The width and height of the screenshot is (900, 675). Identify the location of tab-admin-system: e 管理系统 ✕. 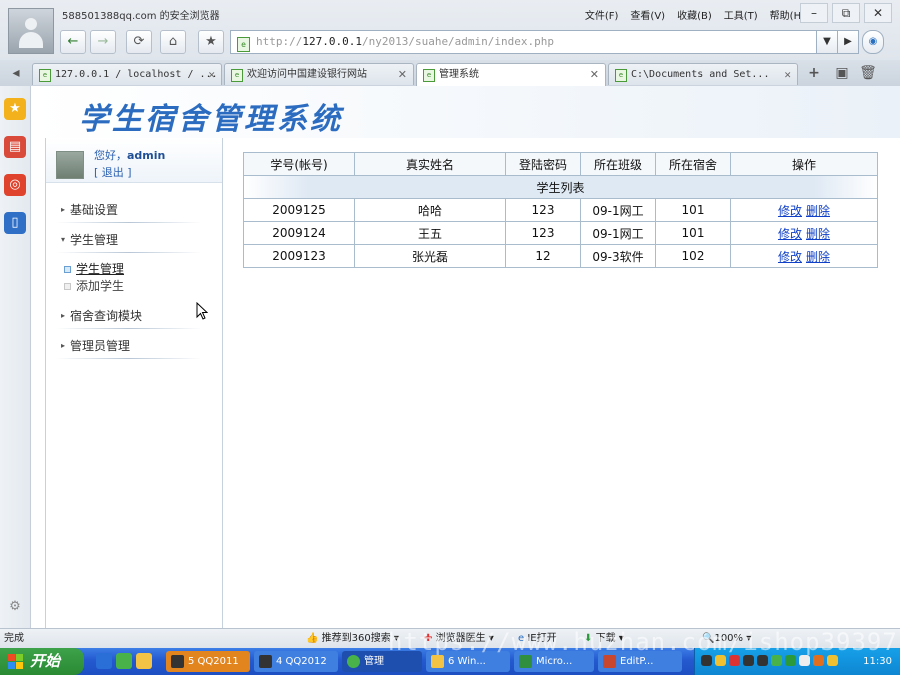
(511, 74).